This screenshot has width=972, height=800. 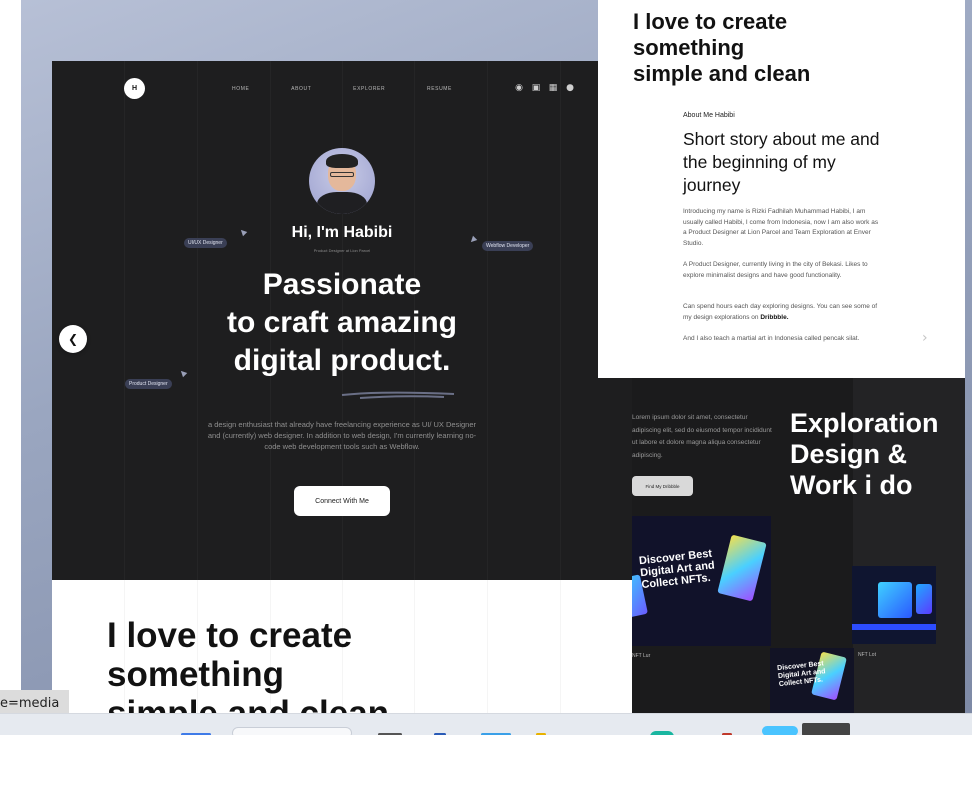 What do you see at coordinates (780, 730) in the screenshot?
I see `notification-badge` at bounding box center [780, 730].